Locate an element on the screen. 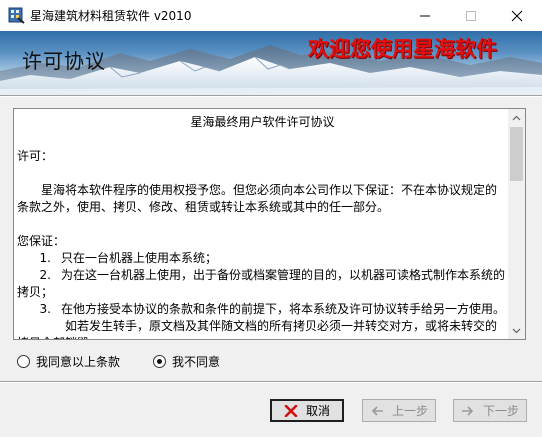  agree-radio-circle is located at coordinates (23, 361).